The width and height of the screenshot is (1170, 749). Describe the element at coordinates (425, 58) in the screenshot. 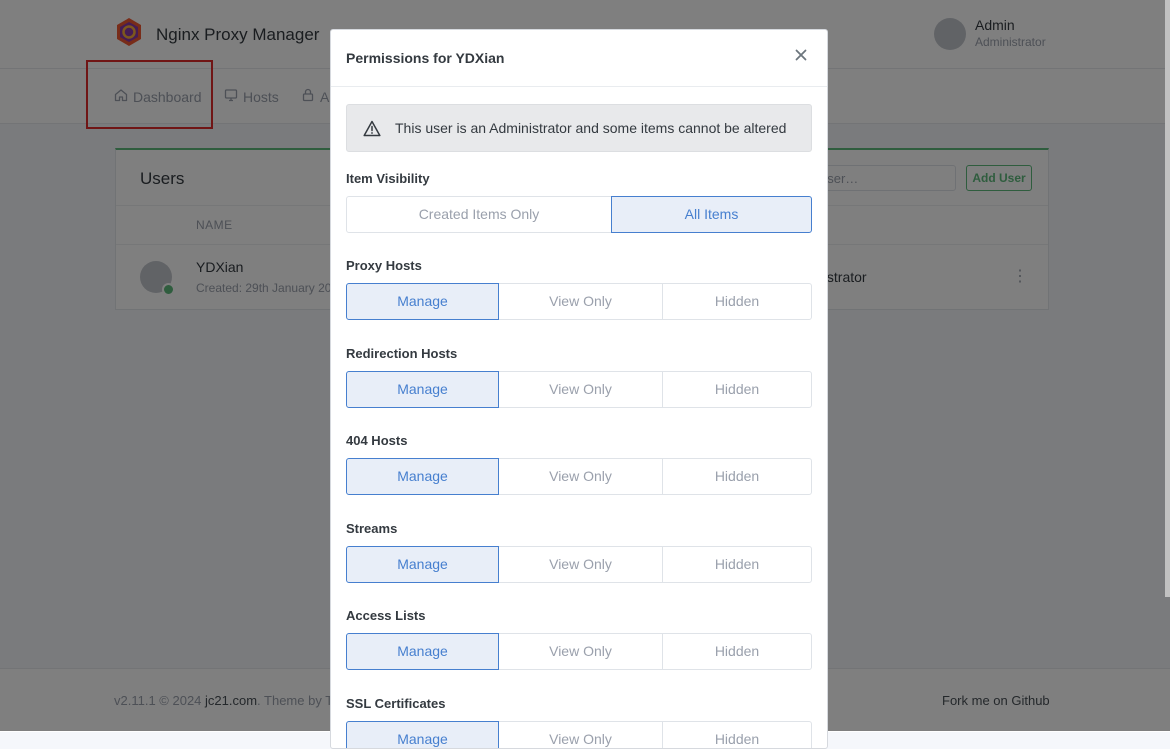

I see `modal-title: Permissions for YDXian` at that location.